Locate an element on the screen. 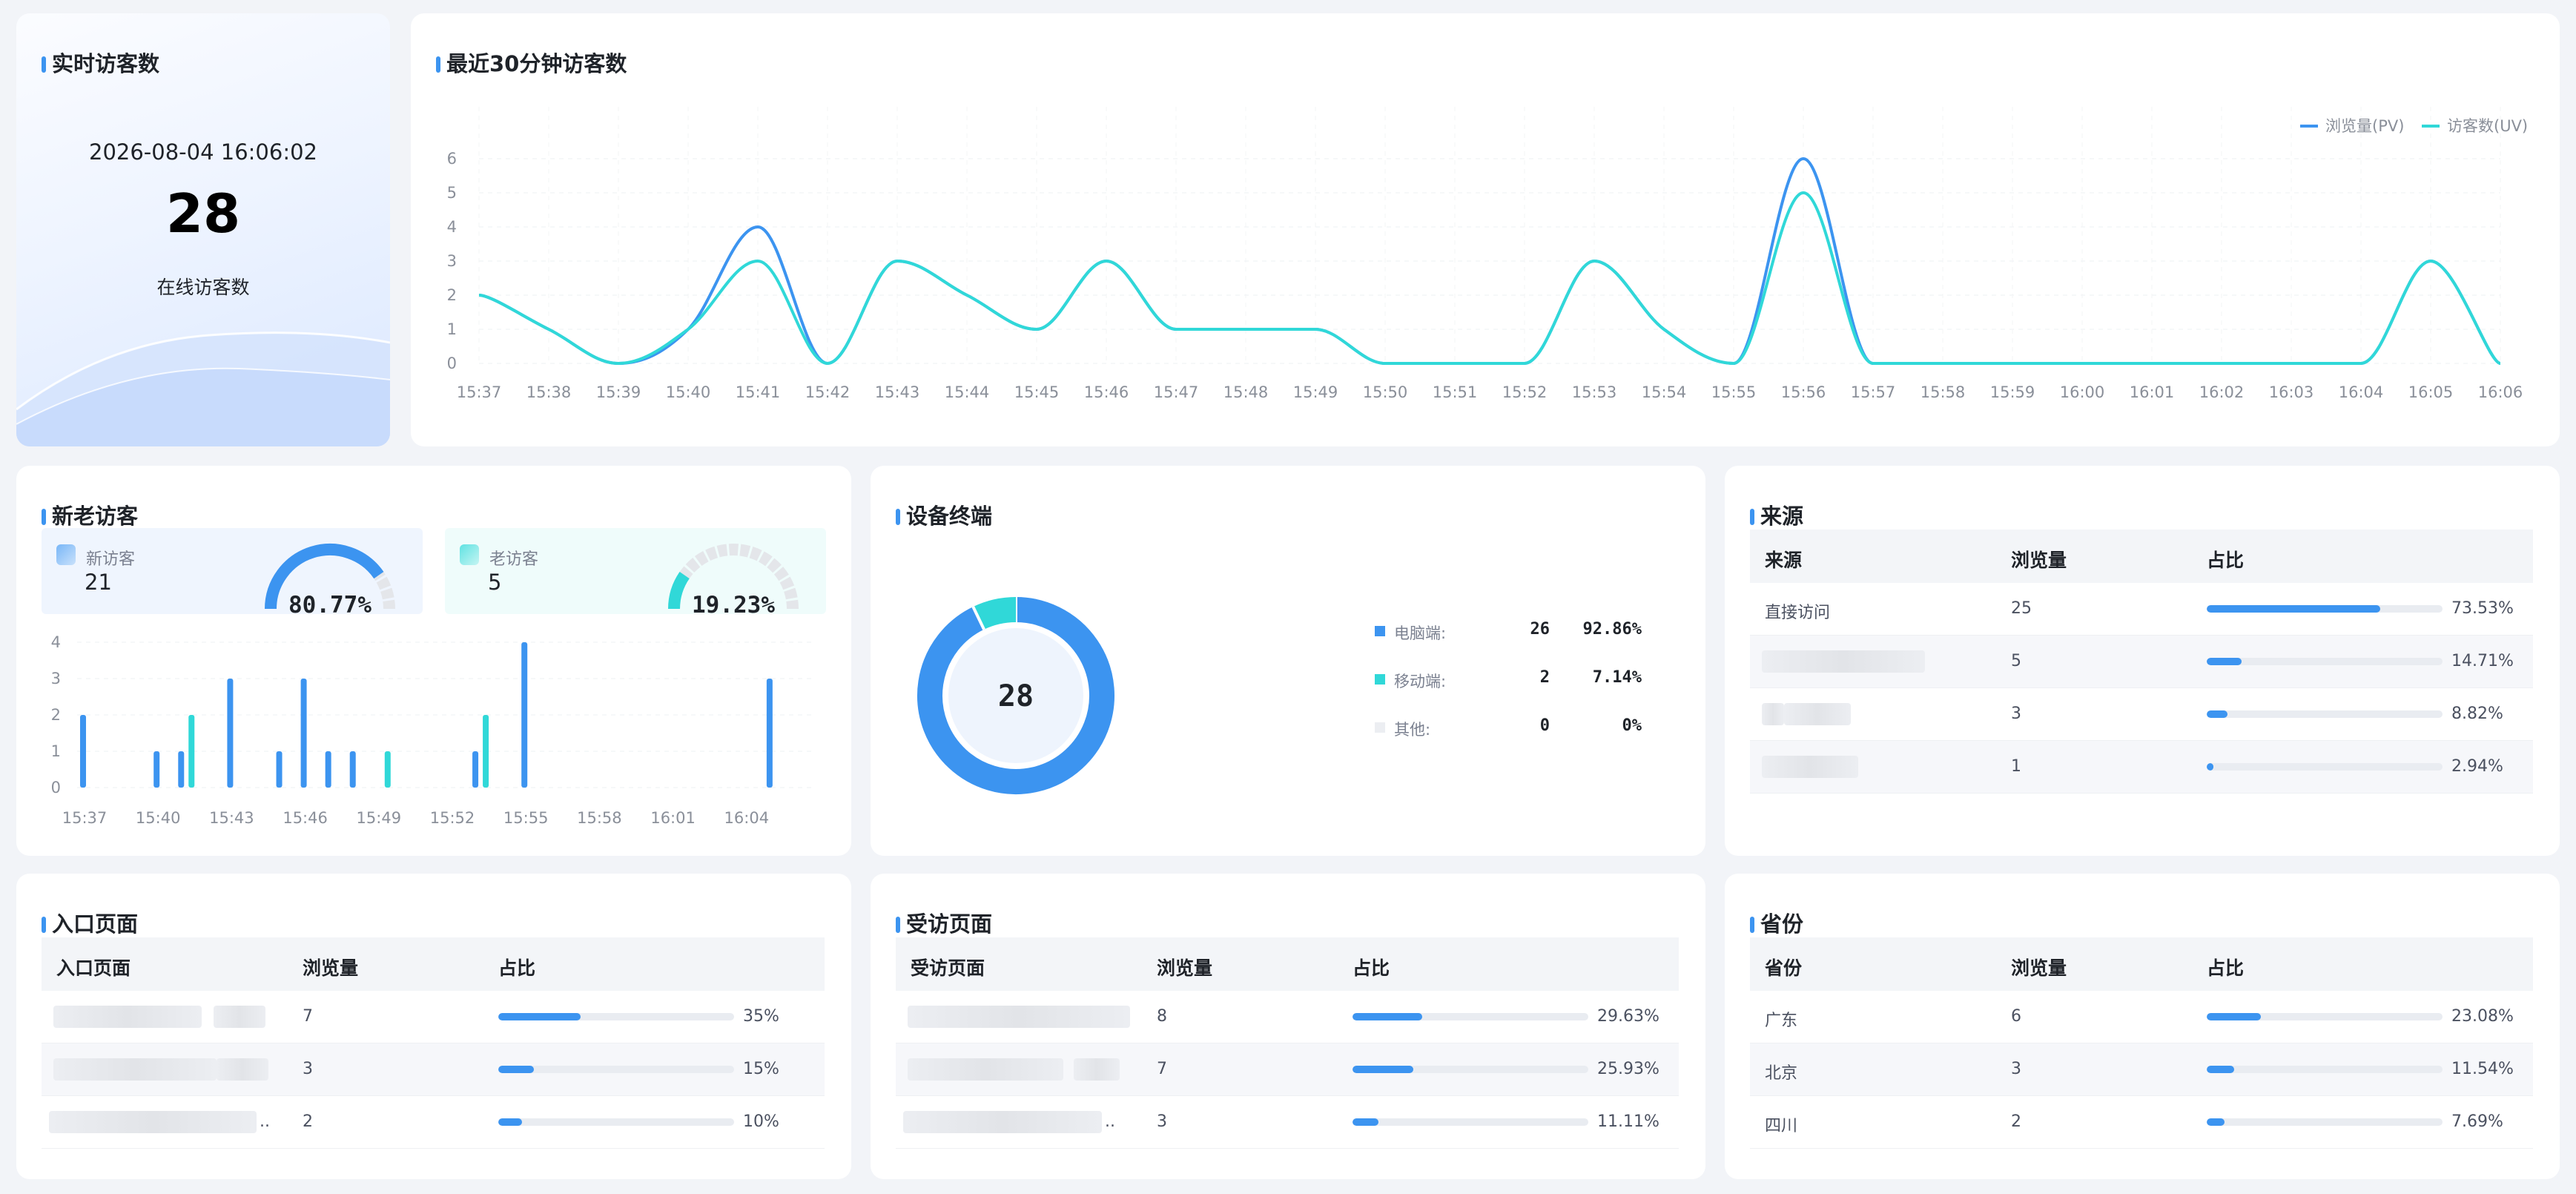 Image resolution: width=2576 pixels, height=1194 pixels. online-label: 在线访客数 is located at coordinates (203, 287).